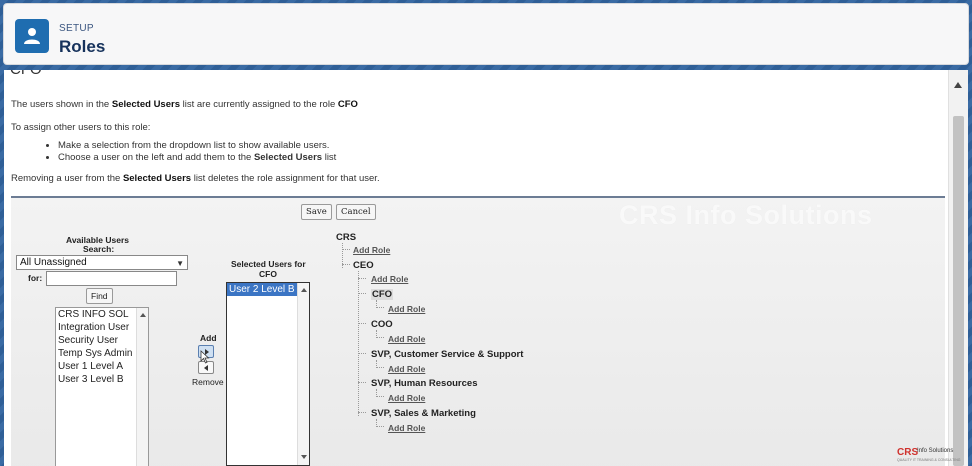 This screenshot has width=972, height=466. Describe the element at coordinates (180, 263) in the screenshot. I see `chevron-down-icon: ▼` at that location.